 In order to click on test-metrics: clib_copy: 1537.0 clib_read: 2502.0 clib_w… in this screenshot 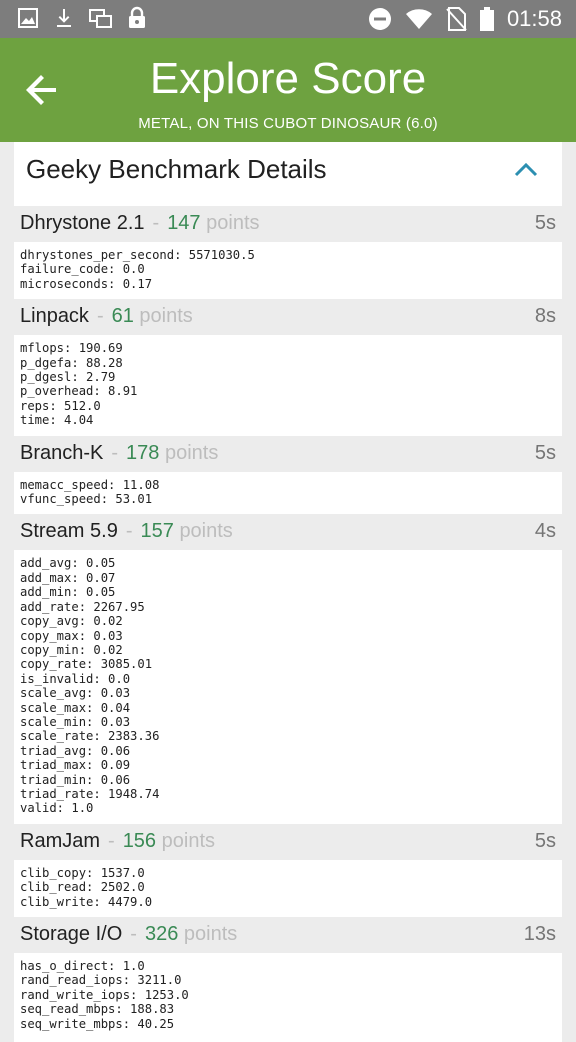, I will do `click(288, 888)`.